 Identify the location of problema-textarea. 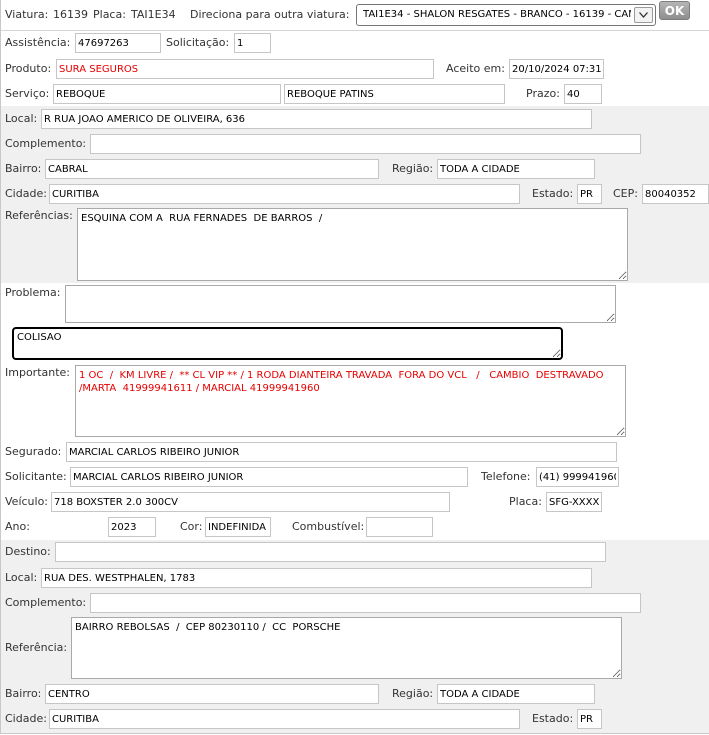
(340, 304).